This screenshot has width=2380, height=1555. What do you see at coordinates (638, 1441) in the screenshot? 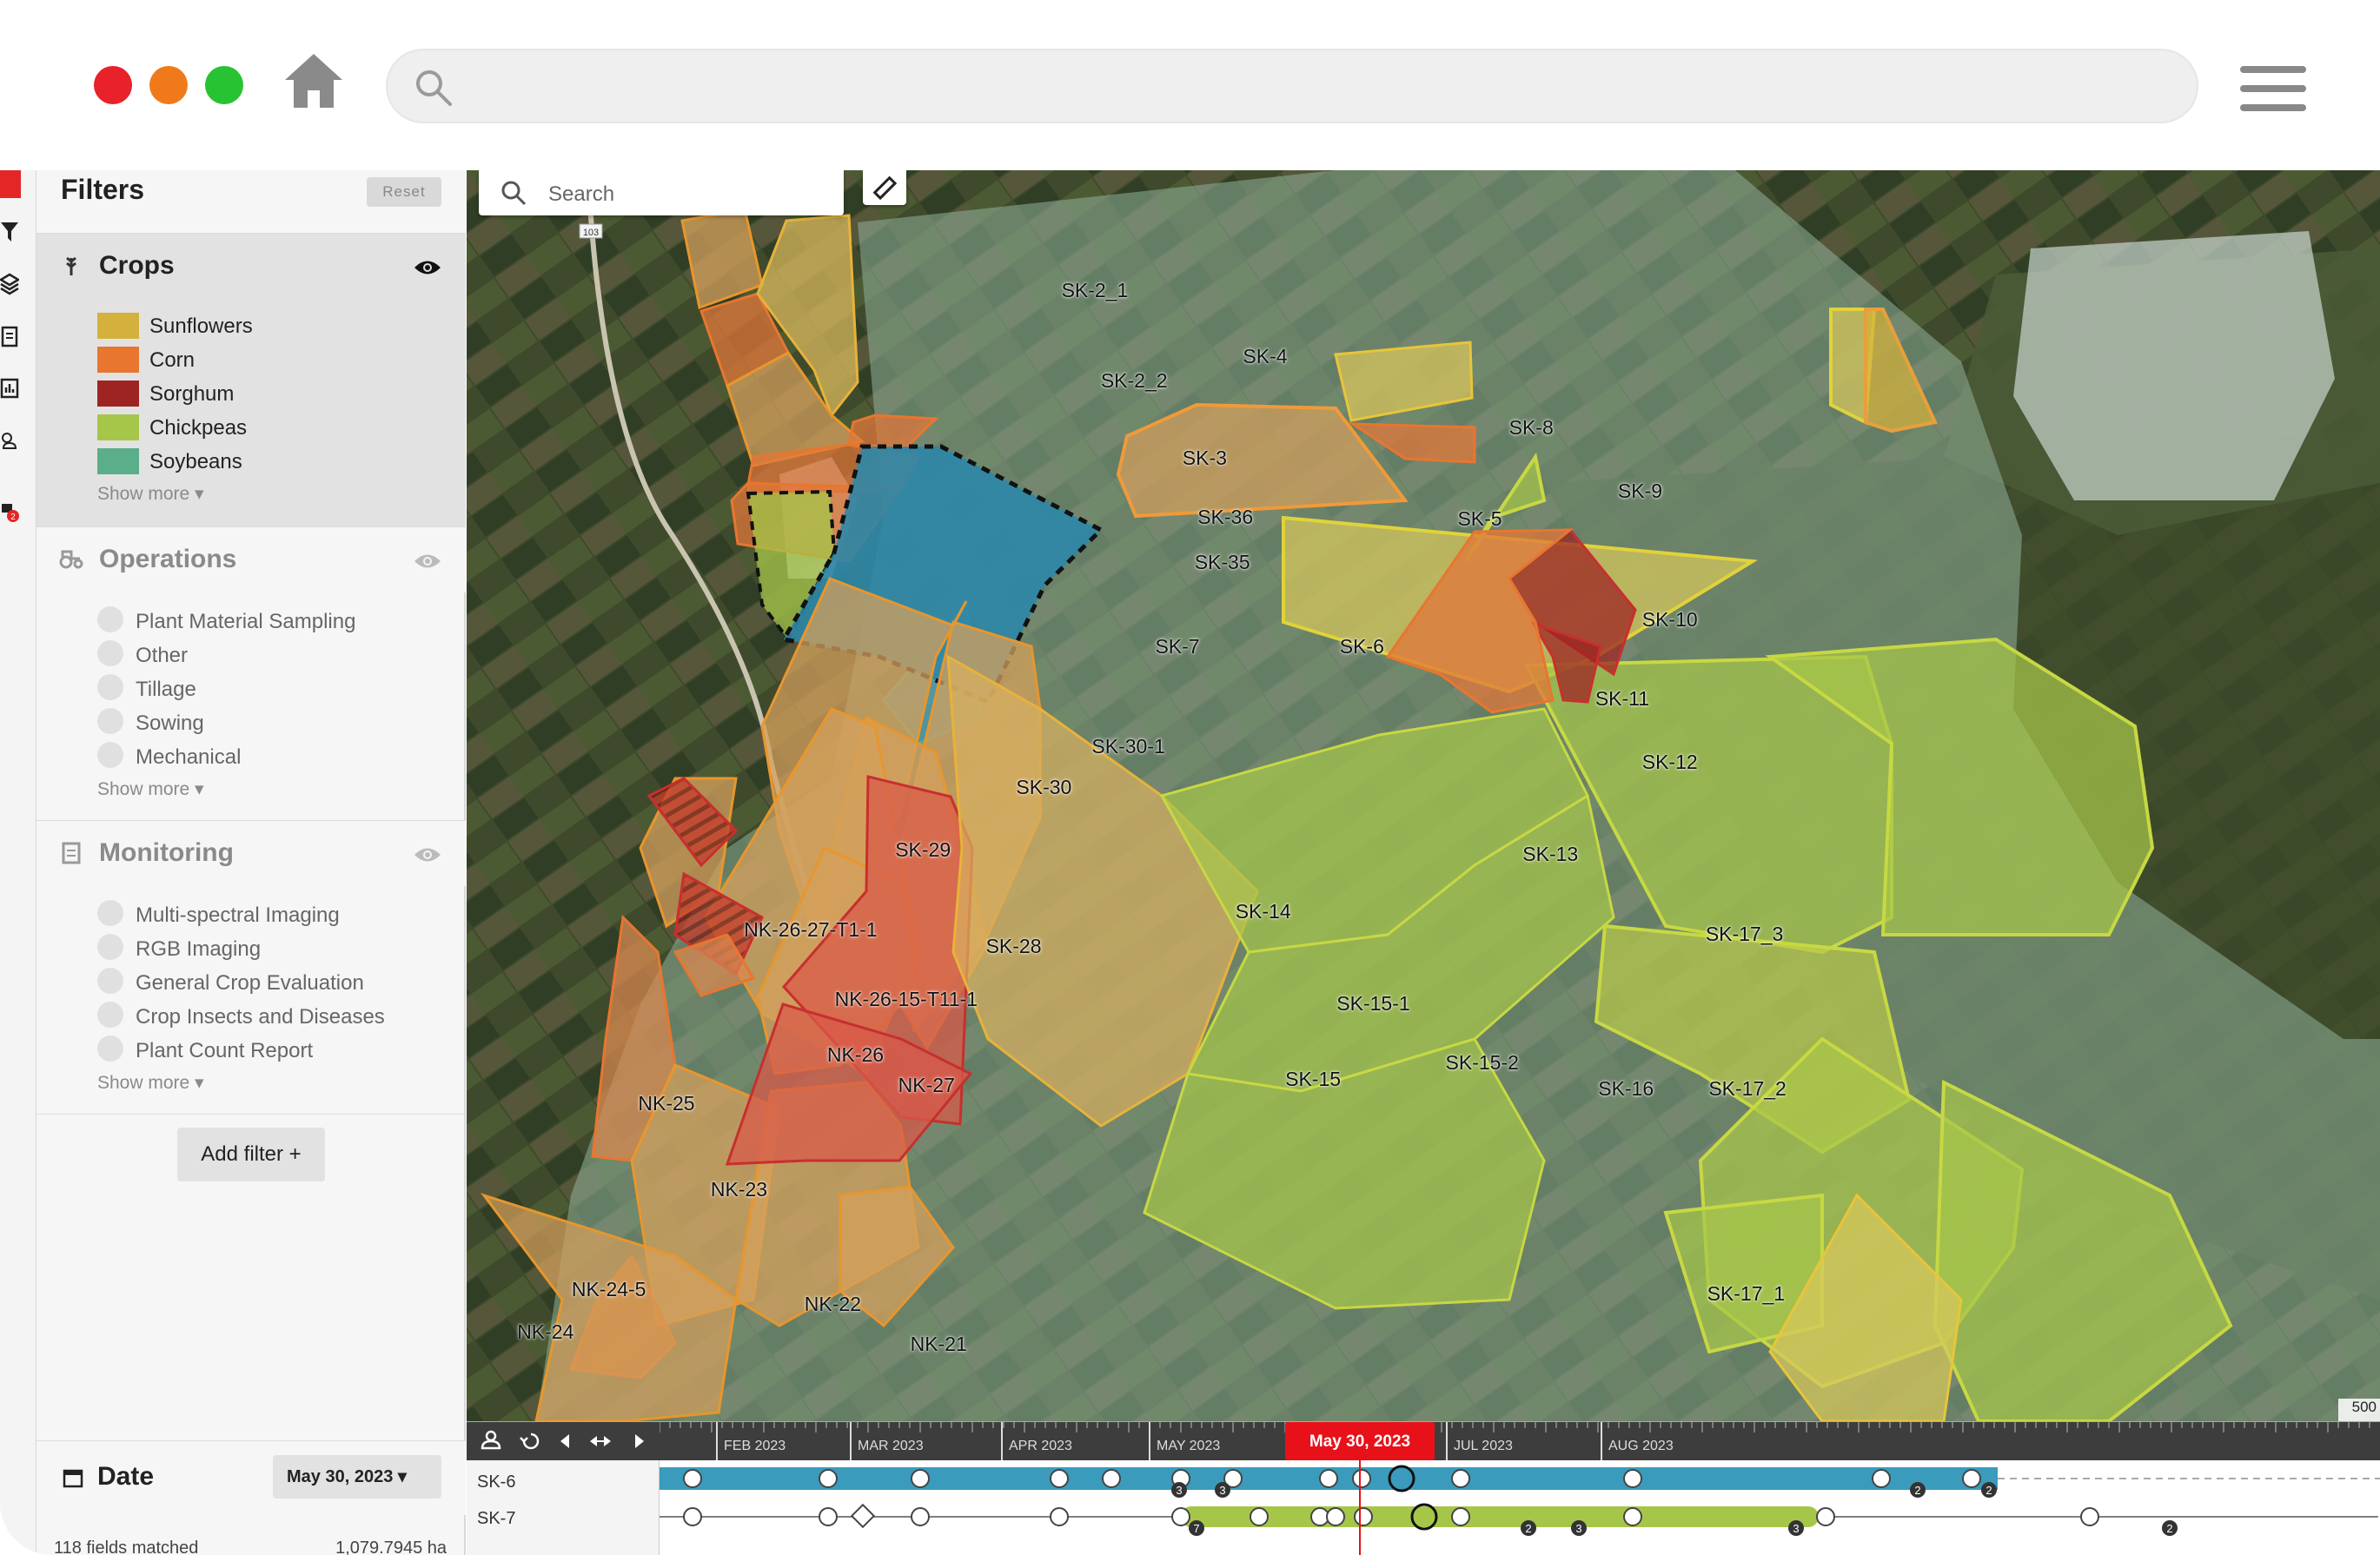
I see `next-icon` at bounding box center [638, 1441].